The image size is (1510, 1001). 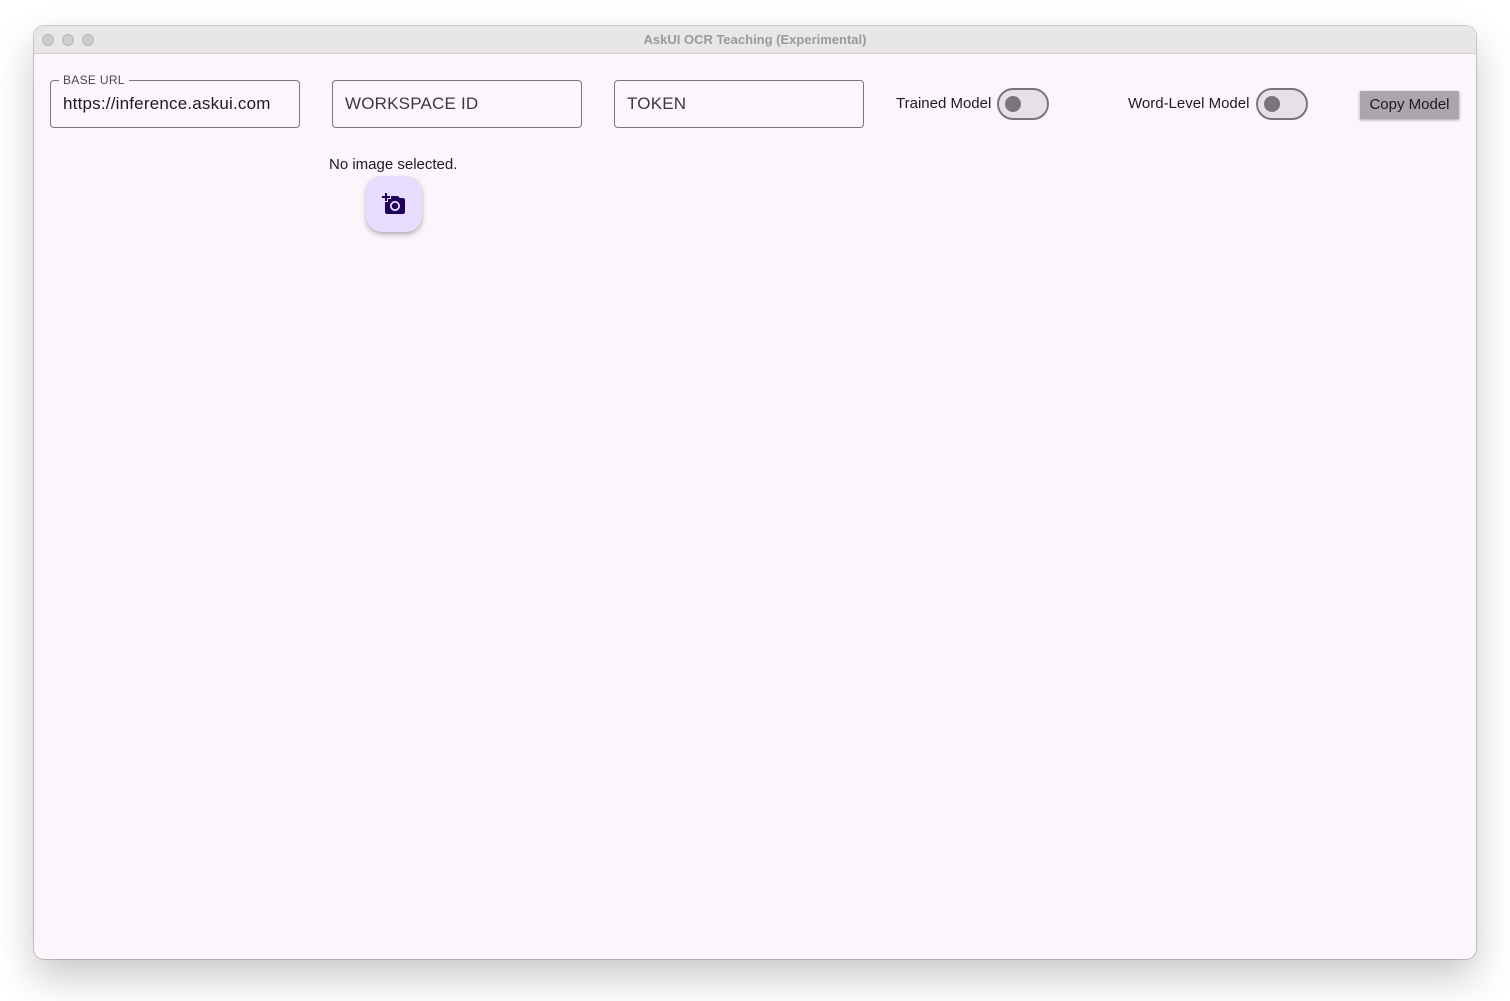 What do you see at coordinates (656, 104) in the screenshot?
I see `token-input: TOKEN` at bounding box center [656, 104].